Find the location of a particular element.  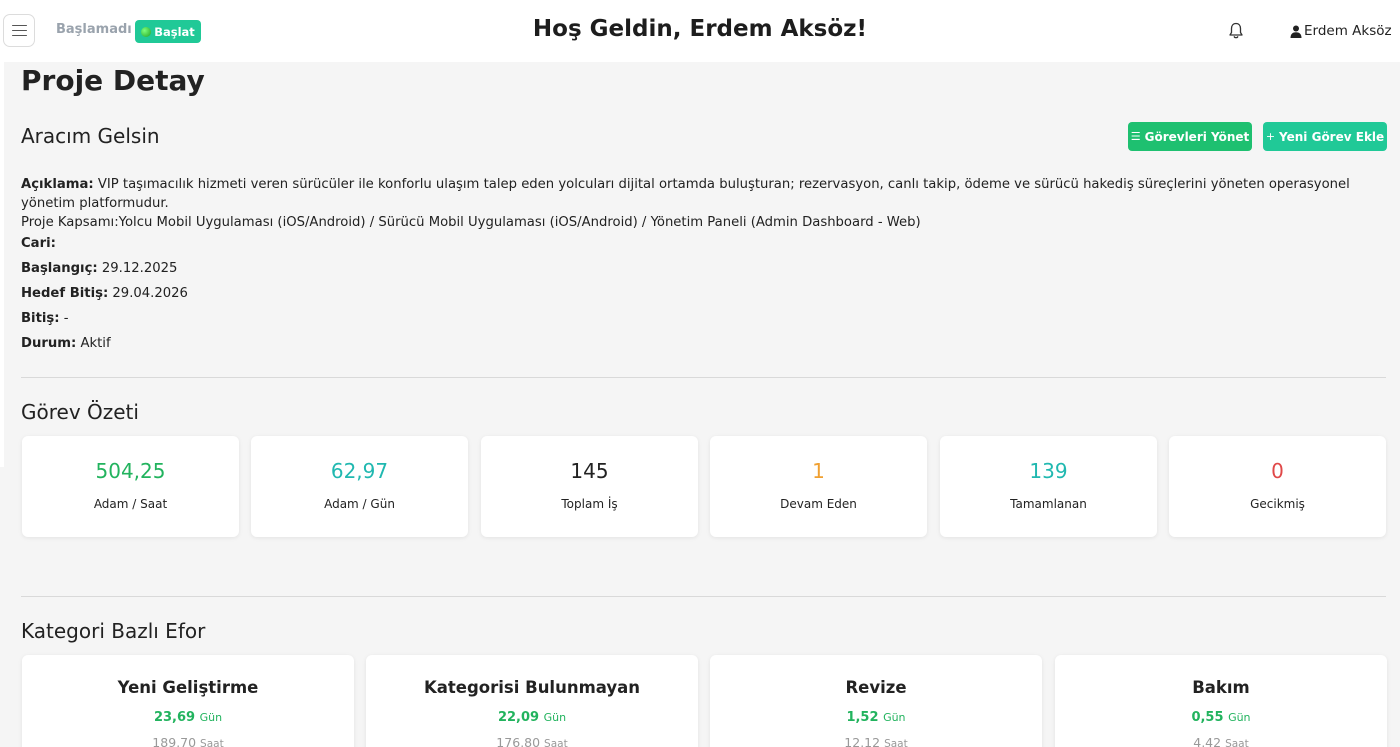

end-date-row: Bitiş: - is located at coordinates (45, 318).